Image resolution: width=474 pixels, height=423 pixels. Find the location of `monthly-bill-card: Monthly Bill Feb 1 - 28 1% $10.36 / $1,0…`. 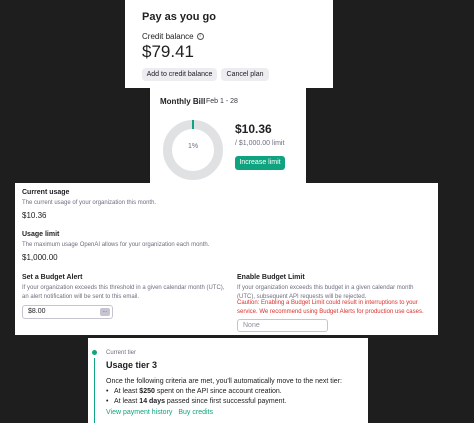

monthly-bill-card: Monthly Bill Feb 1 - 28 1% $10.36 / $1,0… is located at coordinates (228, 135).